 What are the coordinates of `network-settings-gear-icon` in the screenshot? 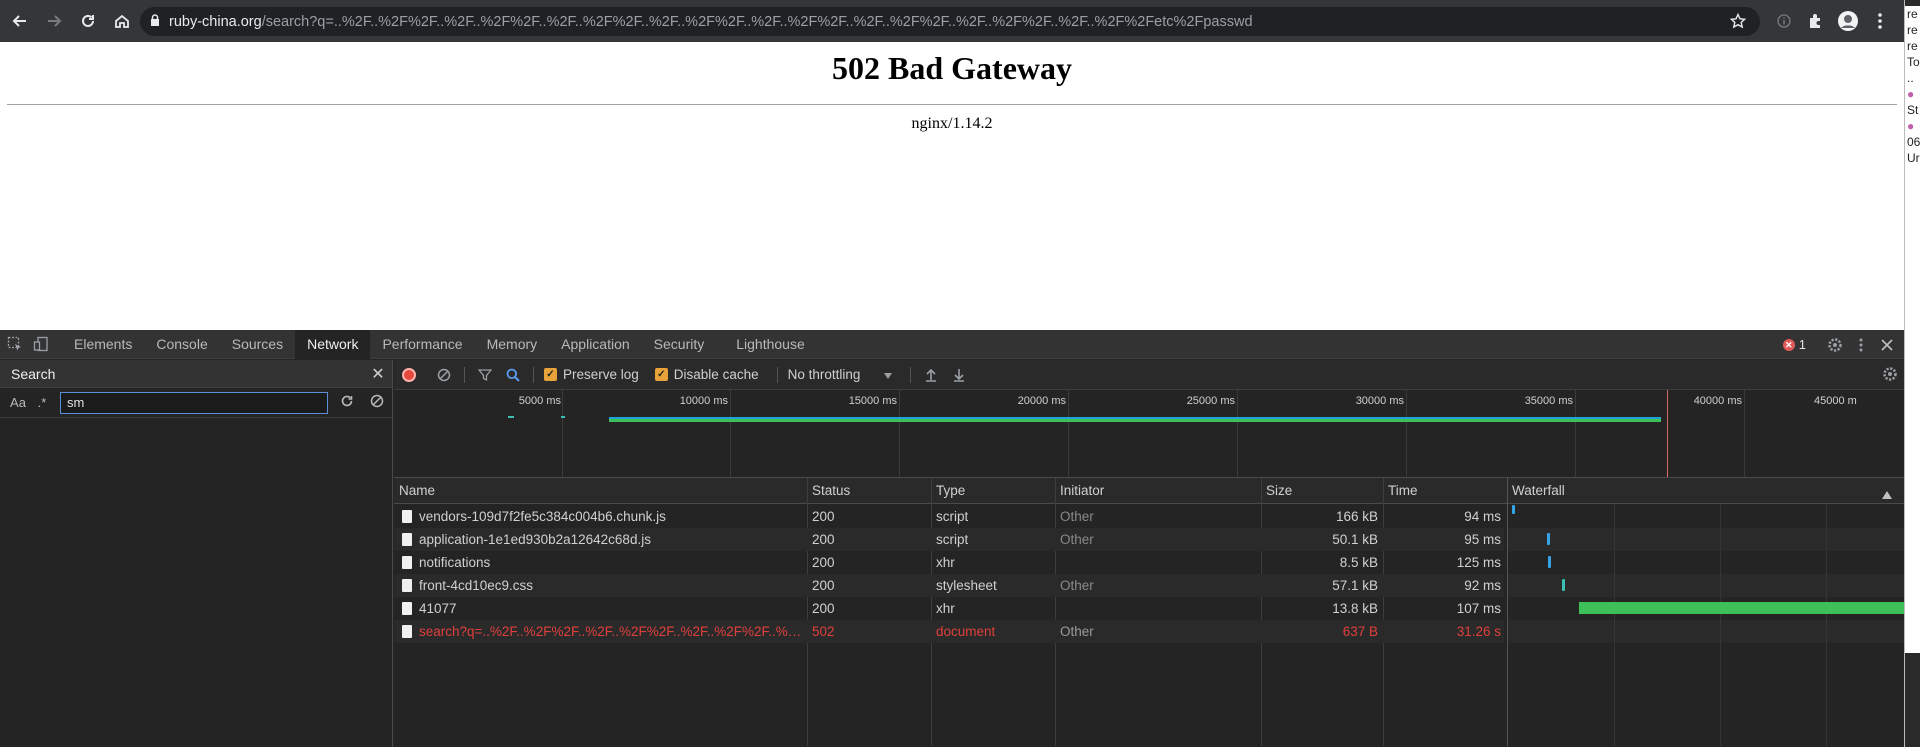 It's located at (1890, 375).